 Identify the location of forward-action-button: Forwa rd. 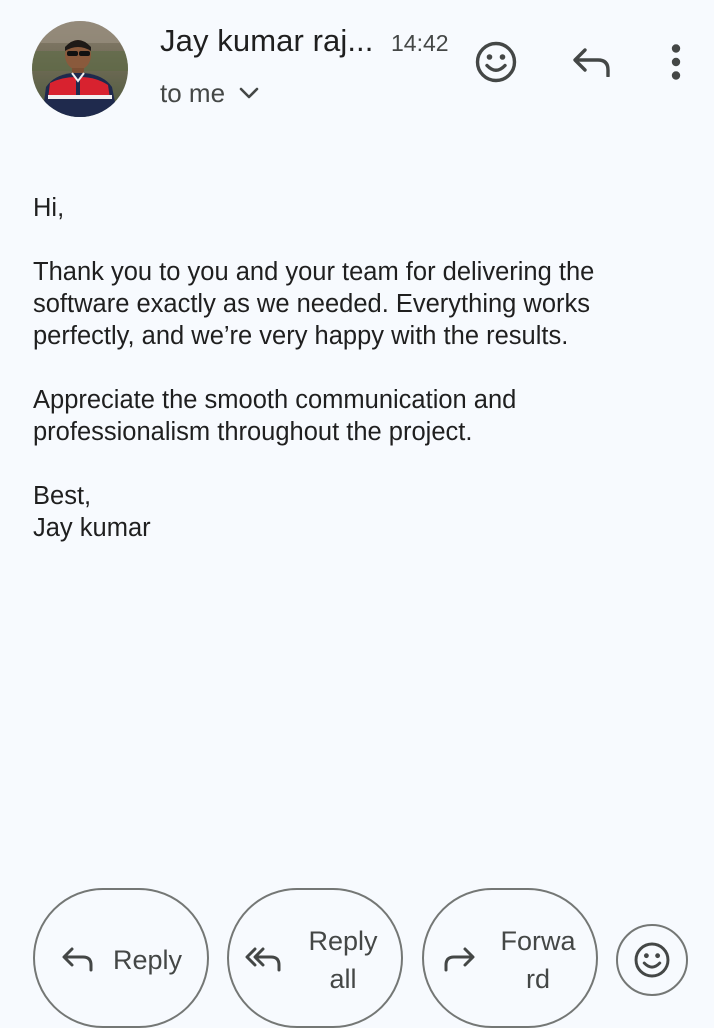
(510, 958).